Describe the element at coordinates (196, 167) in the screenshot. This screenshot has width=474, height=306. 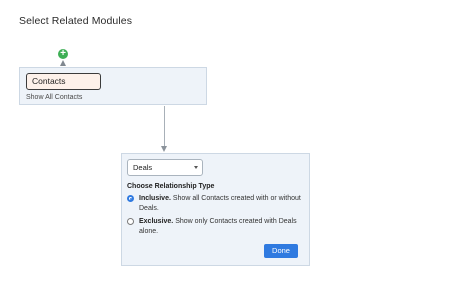
I see `chevron-down-icon` at that location.